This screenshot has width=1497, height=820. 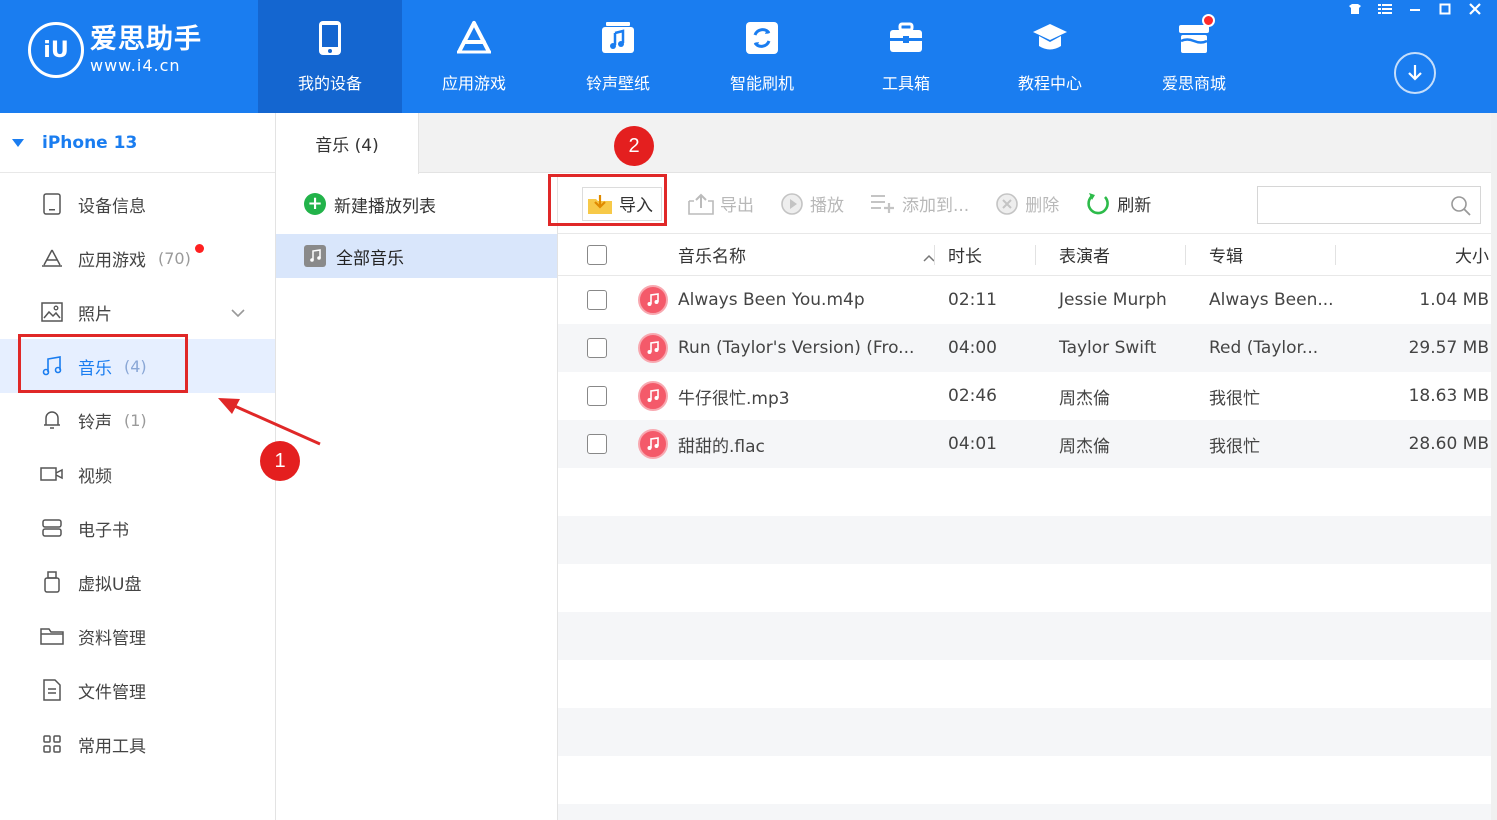 I want to click on nav-label: 智能刷机, so click(x=761, y=83).